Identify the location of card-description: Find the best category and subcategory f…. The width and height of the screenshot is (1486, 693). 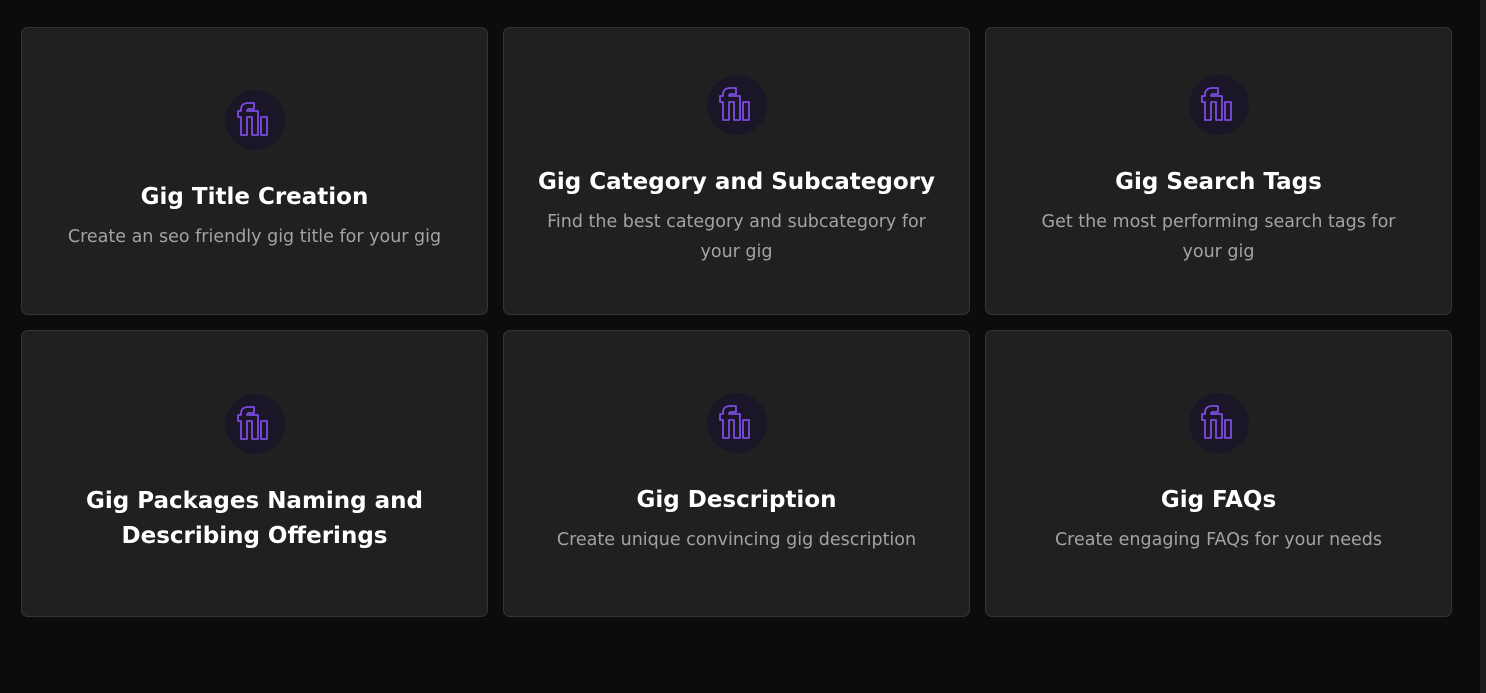
(736, 237).